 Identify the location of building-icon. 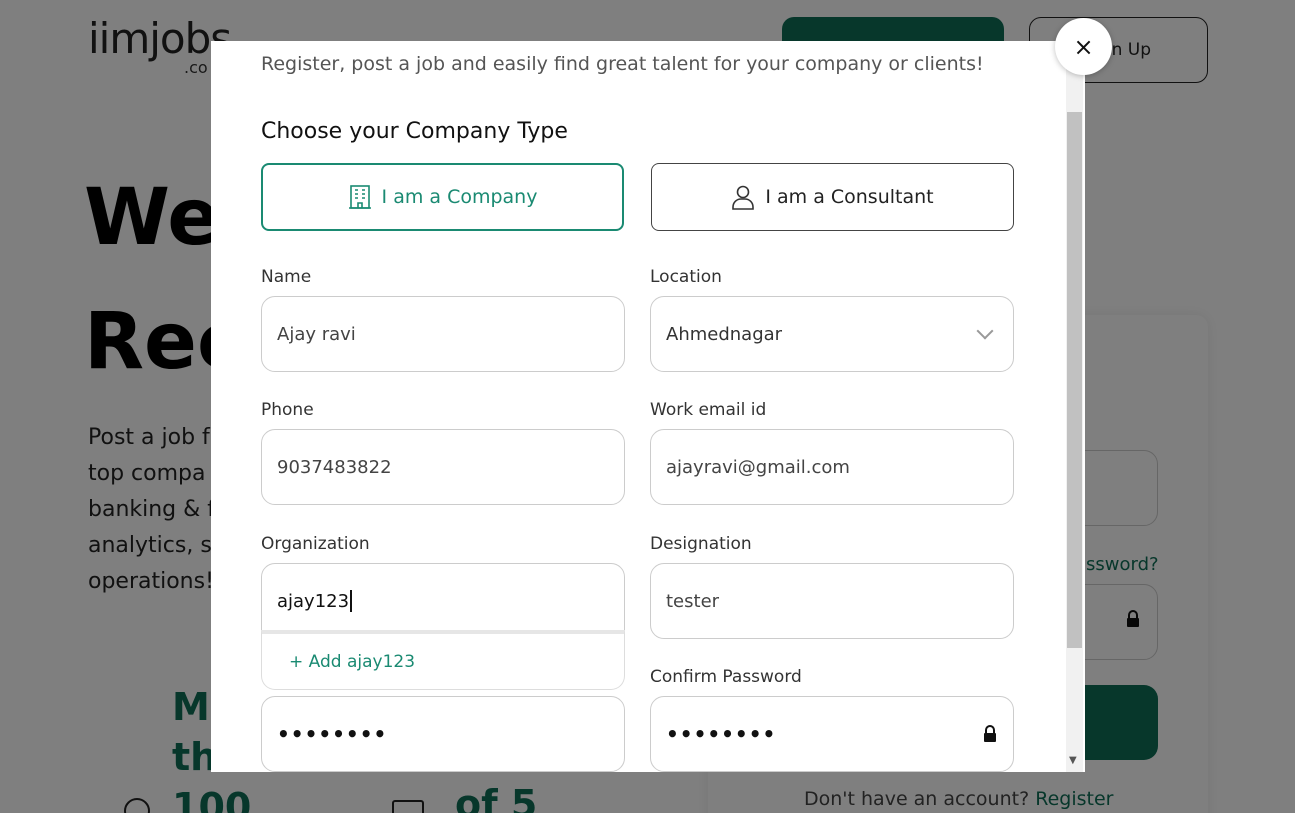
(359, 197).